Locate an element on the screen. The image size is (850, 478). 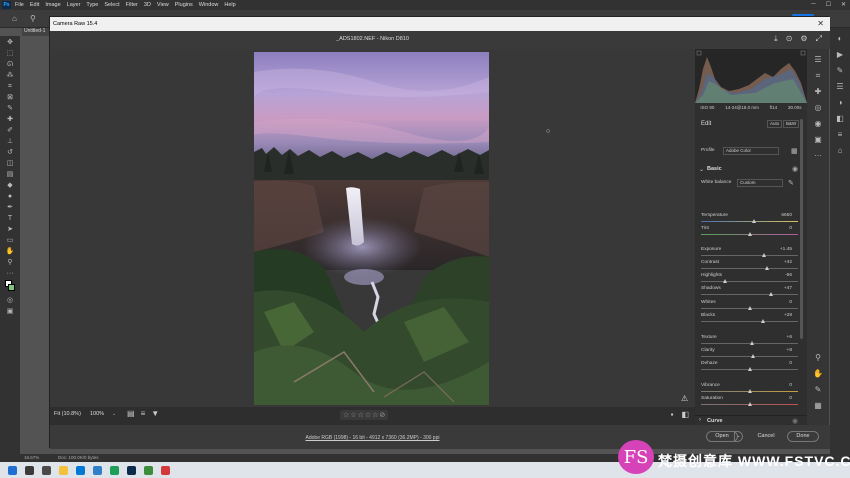
red-eye-icon: ◉ is located at coordinates (818, 124).